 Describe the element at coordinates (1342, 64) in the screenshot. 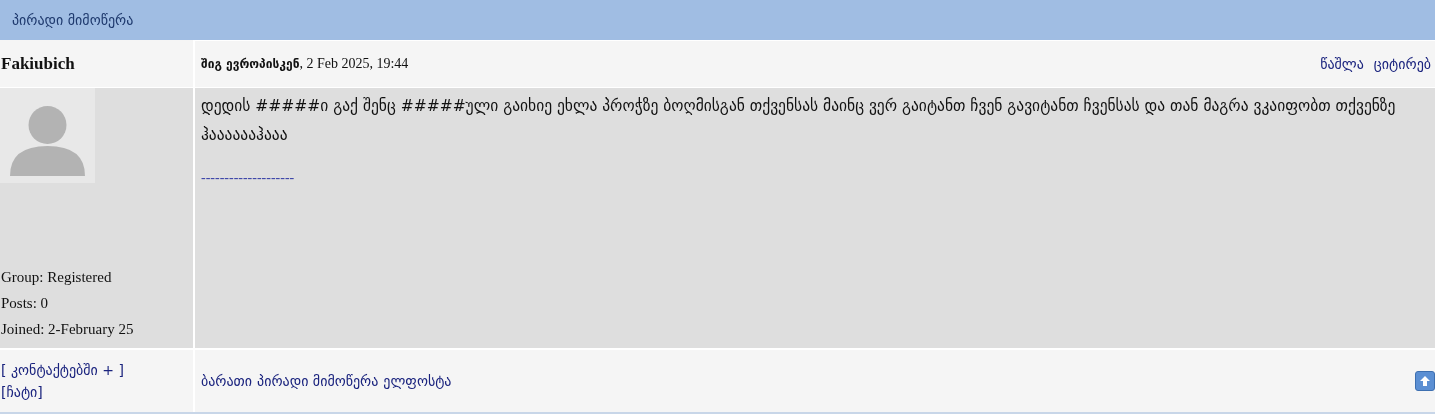

I see `action-link: წაშლა` at that location.